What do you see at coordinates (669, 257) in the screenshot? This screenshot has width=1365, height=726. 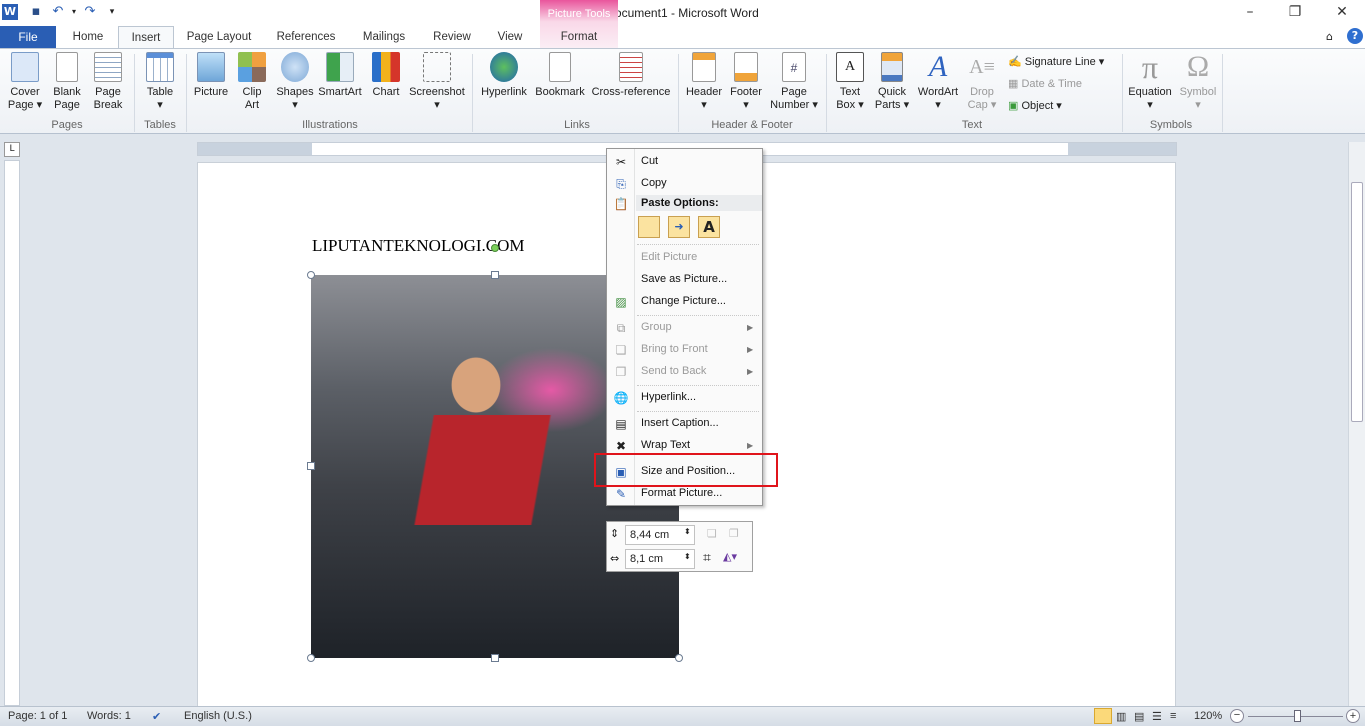 I see `menu-item-edit-picture: Edit Picture` at bounding box center [669, 257].